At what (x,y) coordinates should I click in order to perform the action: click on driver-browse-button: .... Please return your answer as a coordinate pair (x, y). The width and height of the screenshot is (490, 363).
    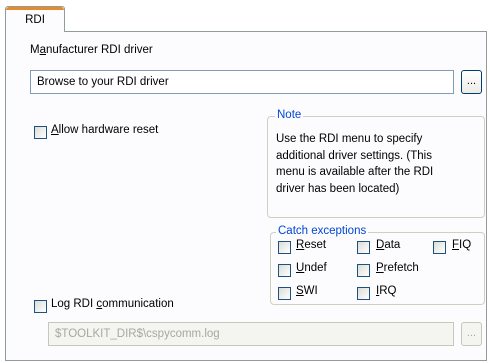
    Looking at the image, I should click on (471, 82).